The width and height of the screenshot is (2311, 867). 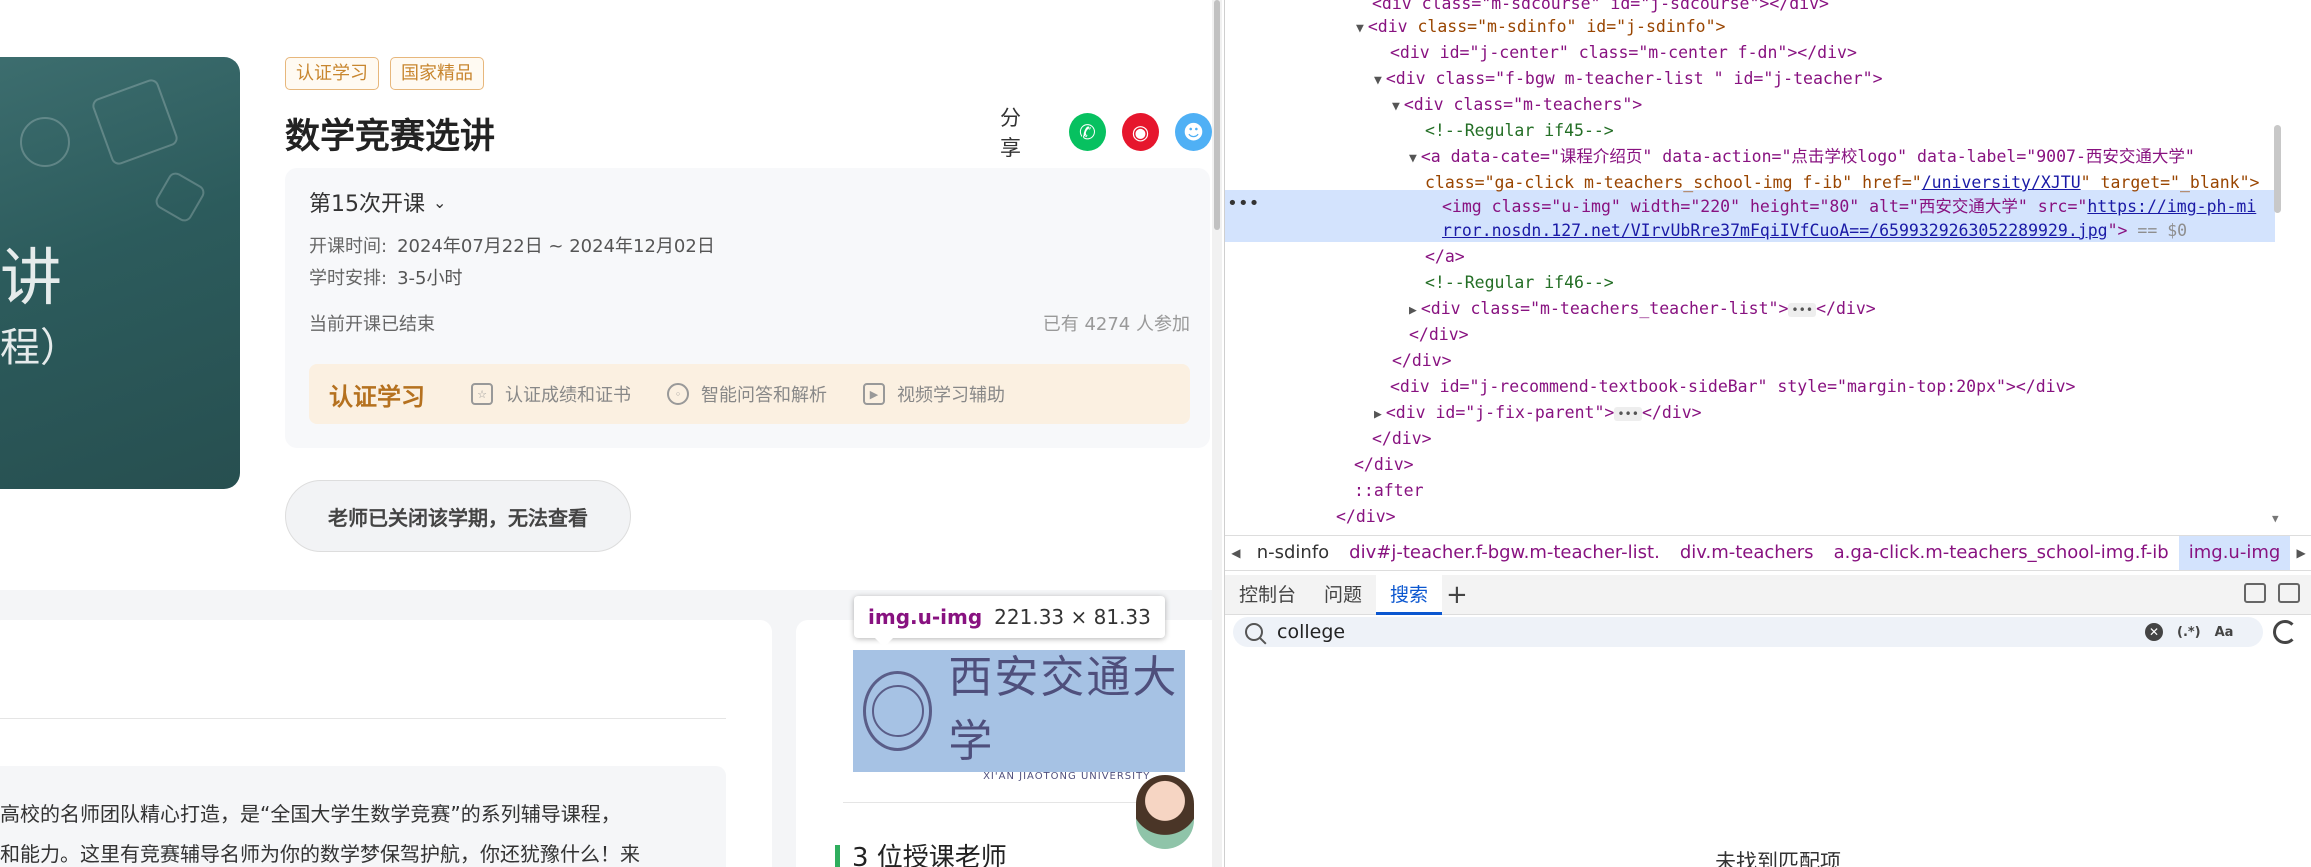 I want to click on tab-console: 控制台, so click(x=1267, y=595).